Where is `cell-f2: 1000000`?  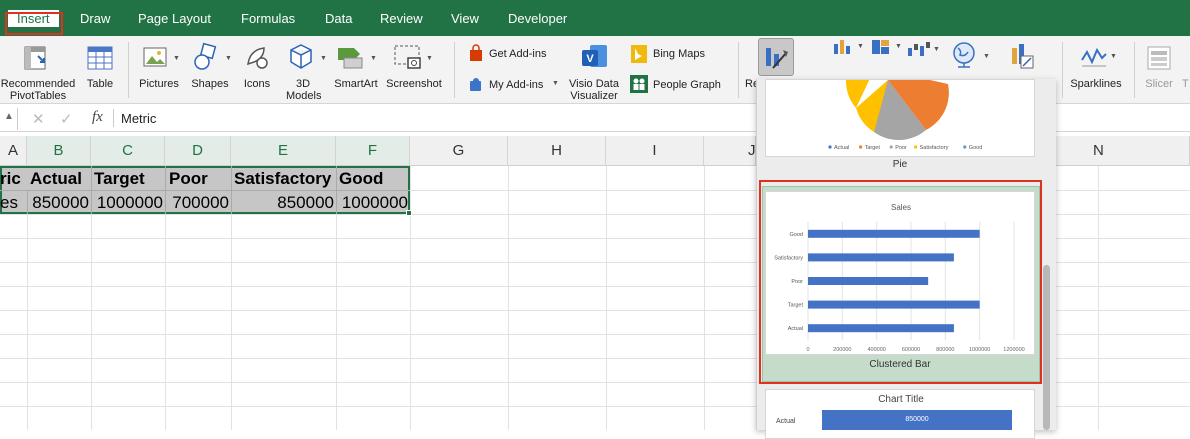
cell-f2: 1000000 is located at coordinates (372, 203).